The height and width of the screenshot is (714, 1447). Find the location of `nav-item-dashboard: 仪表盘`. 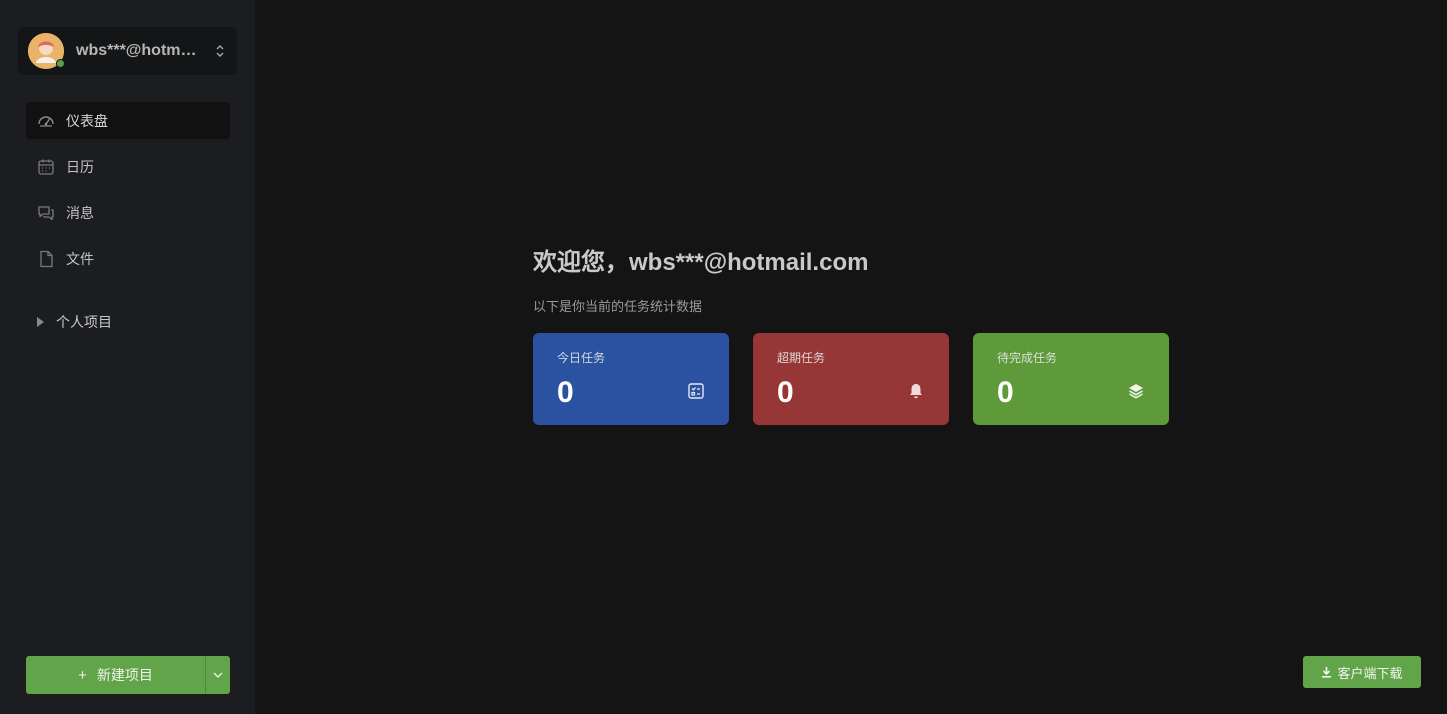

nav-item-dashboard: 仪表盘 is located at coordinates (128, 120).